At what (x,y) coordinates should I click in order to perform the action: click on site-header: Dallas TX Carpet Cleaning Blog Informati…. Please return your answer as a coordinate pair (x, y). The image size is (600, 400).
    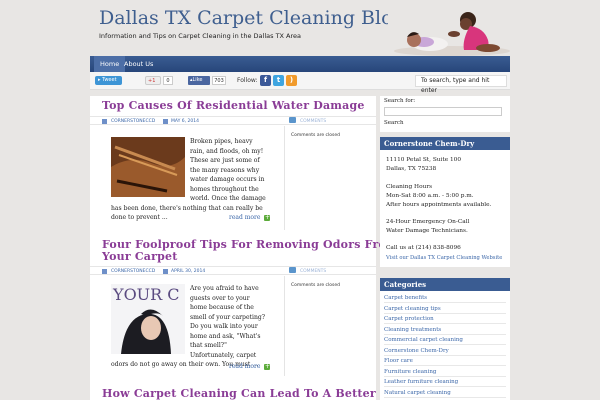
    Looking at the image, I should click on (300, 28).